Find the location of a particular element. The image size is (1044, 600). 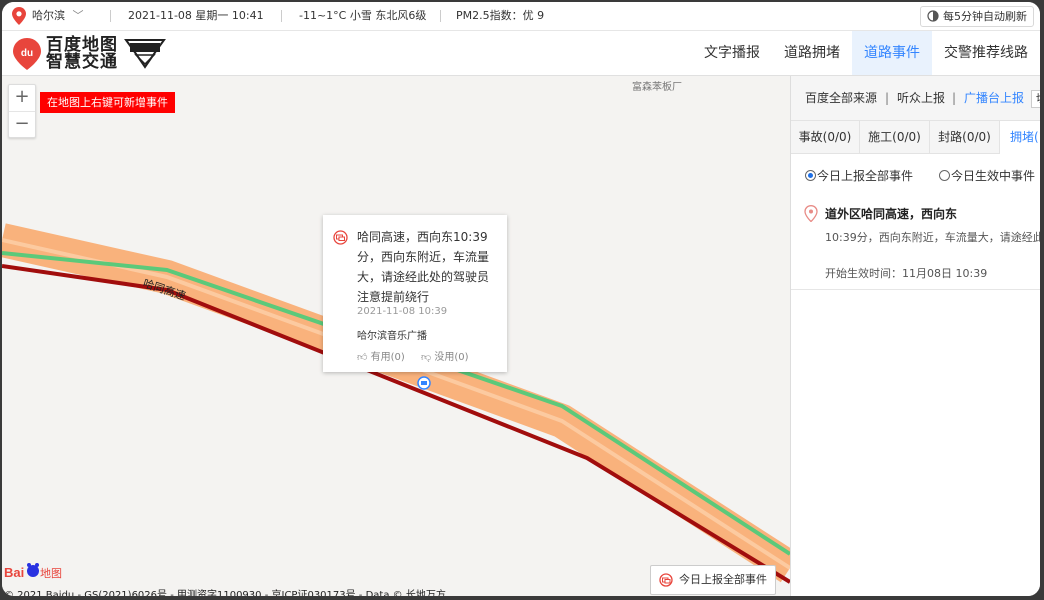

source-baidu-all: 百度全部来源 is located at coordinates (841, 98).